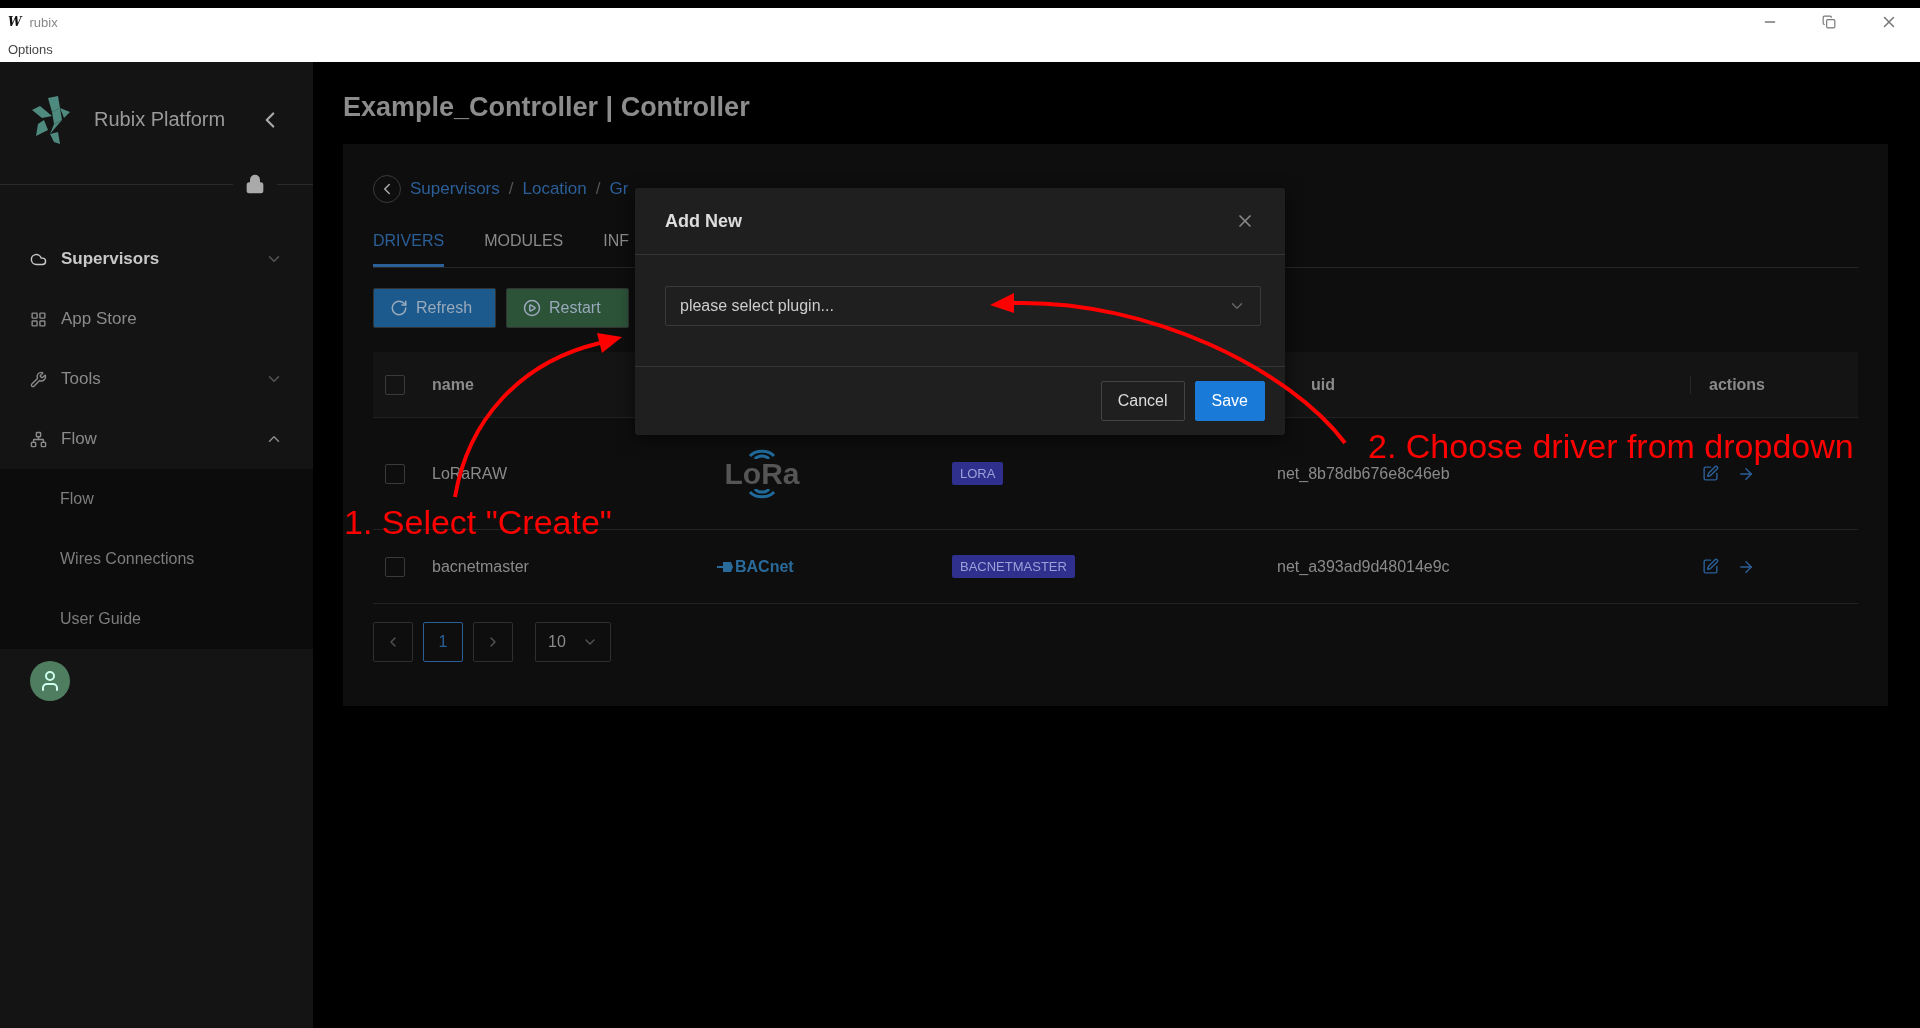 The width and height of the screenshot is (1920, 1028). Describe the element at coordinates (1363, 566) in the screenshot. I see `table-cell-text: net_a393ad9d48014e9c` at that location.